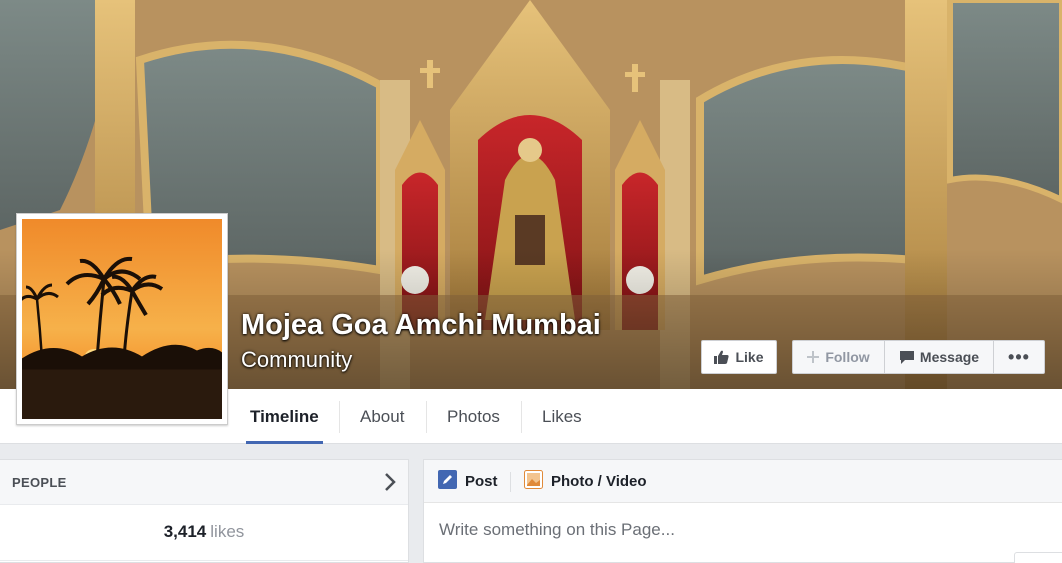  What do you see at coordinates (749, 357) in the screenshot?
I see `like-label: Like` at bounding box center [749, 357].